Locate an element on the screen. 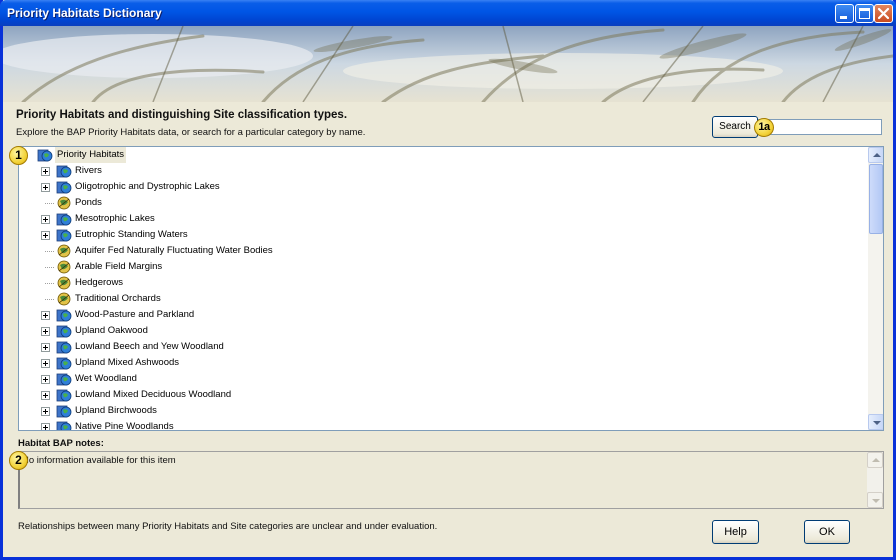 The image size is (896, 560). tree-node-label: Priority Habitats is located at coordinates (91, 155).